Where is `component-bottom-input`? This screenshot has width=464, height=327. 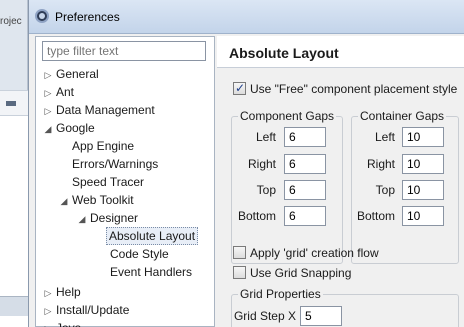
component-bottom-input is located at coordinates (305, 216).